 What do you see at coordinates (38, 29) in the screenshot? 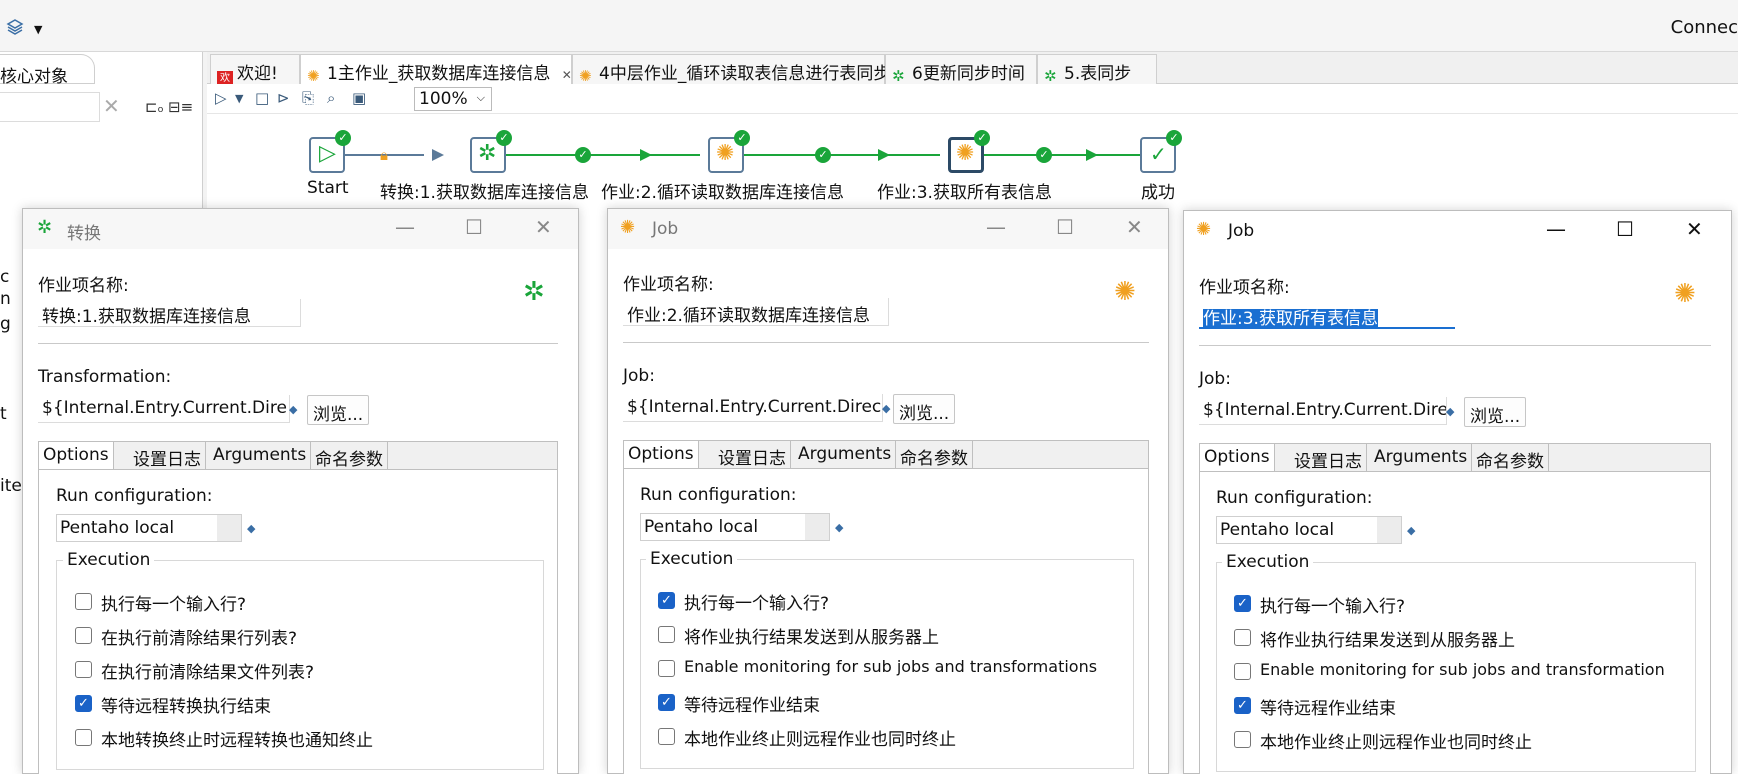
I see `dropdown-caret-icon: ▼` at bounding box center [38, 29].